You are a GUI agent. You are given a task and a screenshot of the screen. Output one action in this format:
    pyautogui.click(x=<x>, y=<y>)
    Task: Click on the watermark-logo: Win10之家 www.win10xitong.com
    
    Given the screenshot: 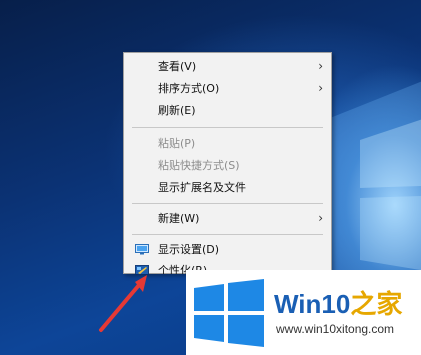 What is the action you would take?
    pyautogui.click(x=303, y=312)
    